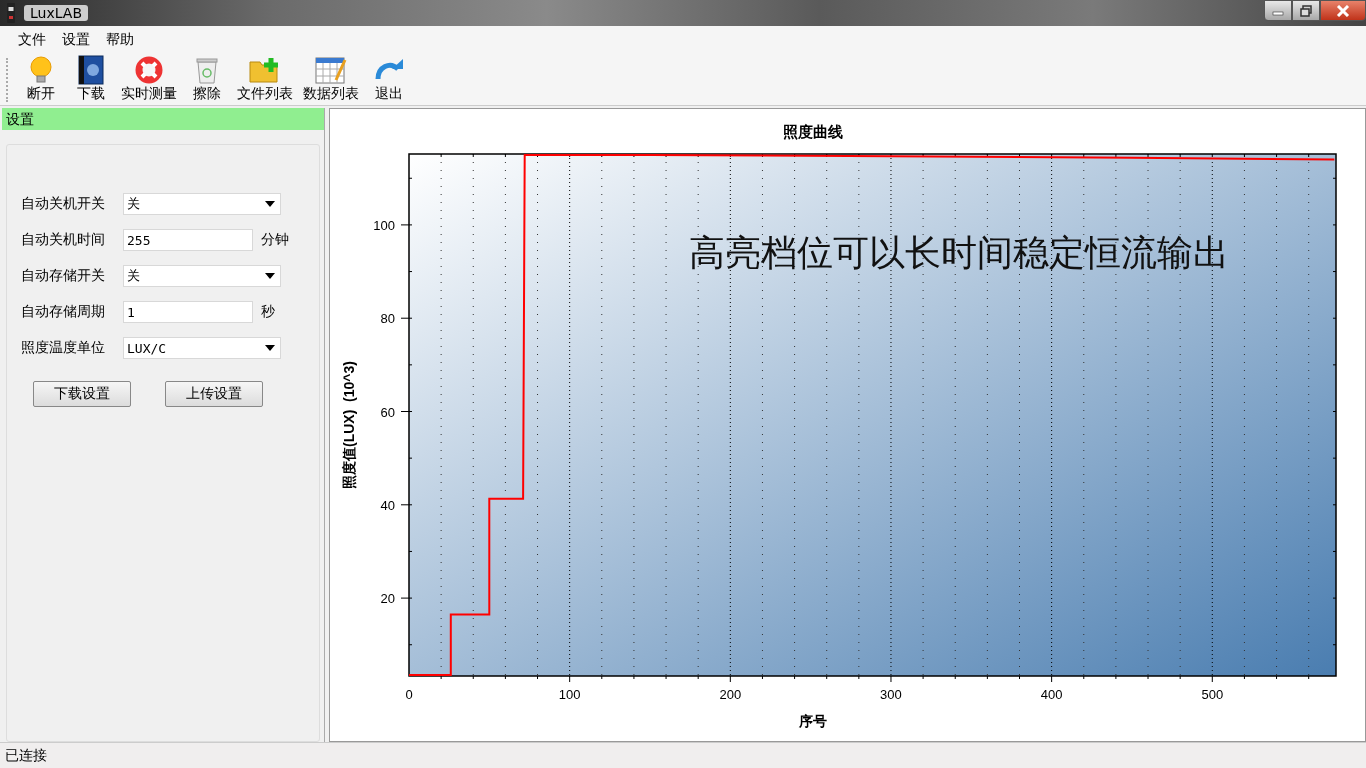 This screenshot has height=768, width=1366. I want to click on folder-plus-icon, so click(265, 70).